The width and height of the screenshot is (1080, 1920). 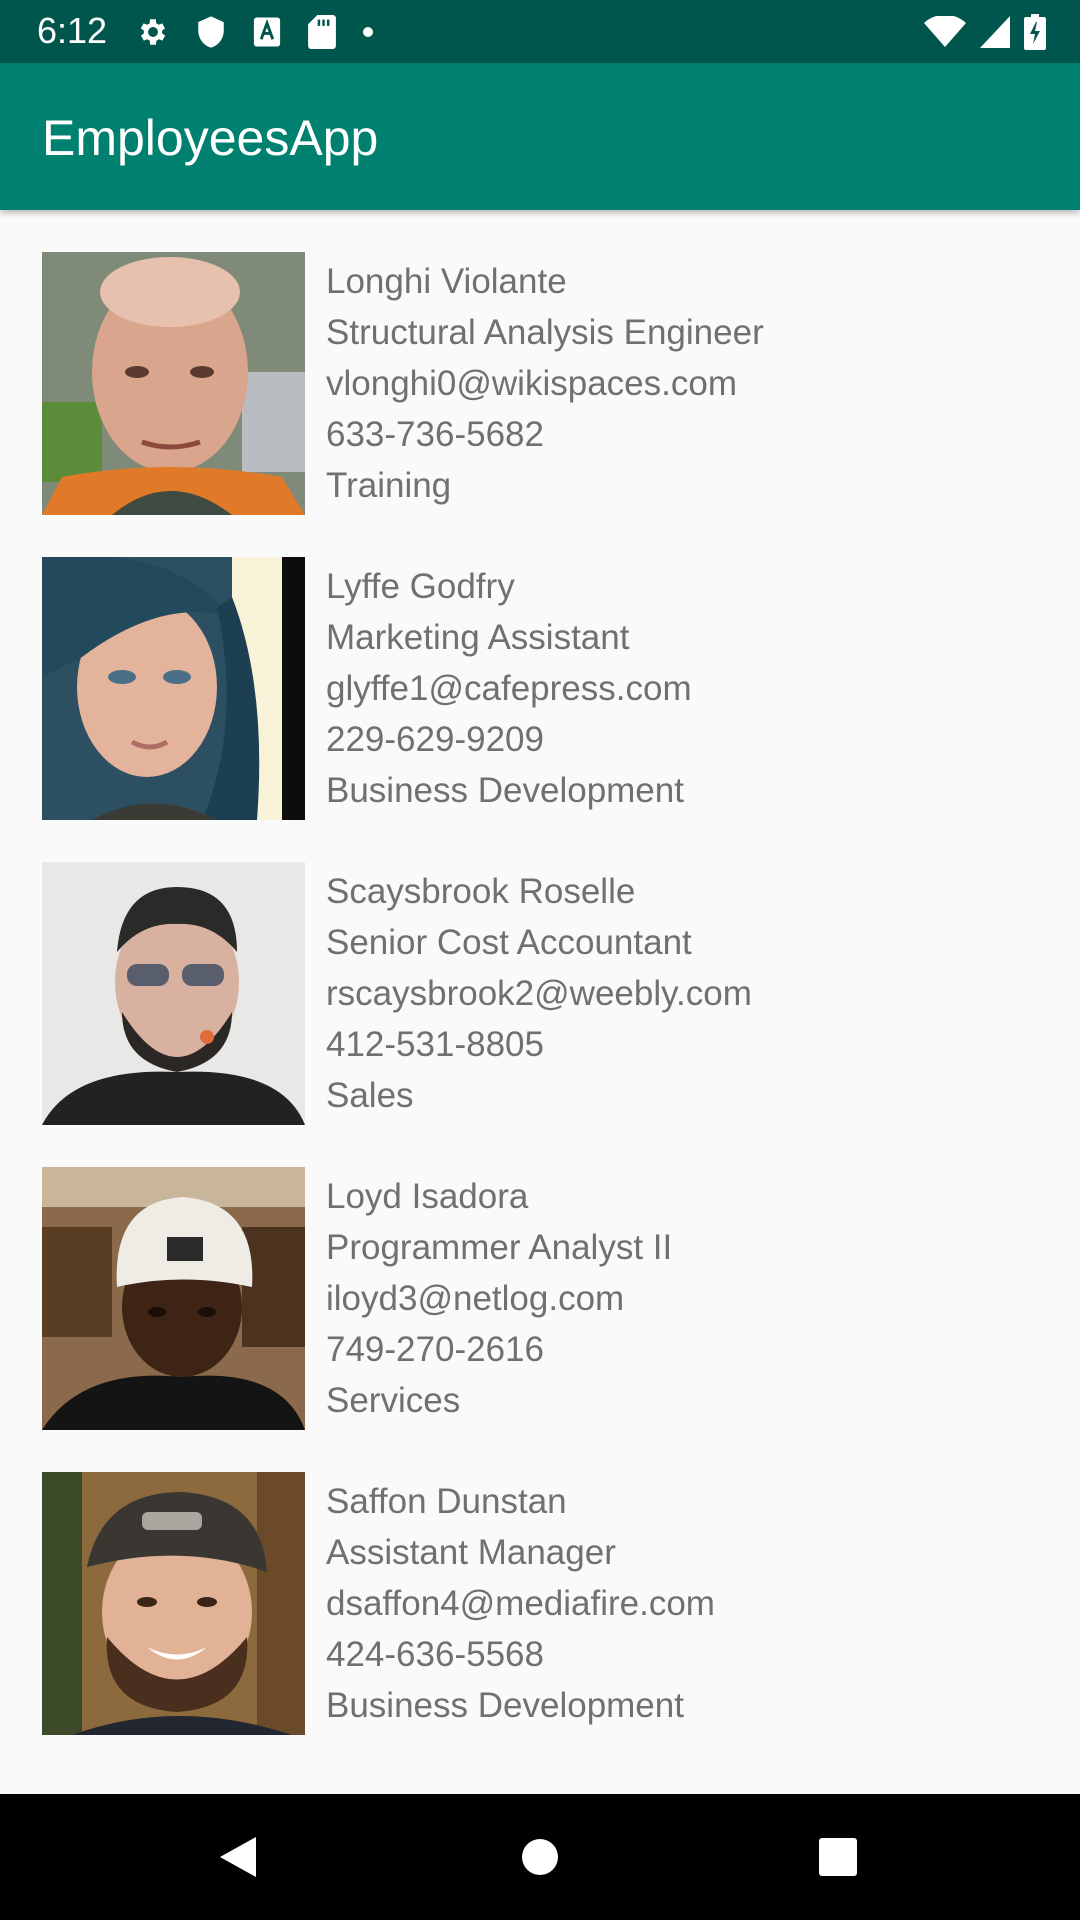 I want to click on app-title: EmployeesApp, so click(x=210, y=138).